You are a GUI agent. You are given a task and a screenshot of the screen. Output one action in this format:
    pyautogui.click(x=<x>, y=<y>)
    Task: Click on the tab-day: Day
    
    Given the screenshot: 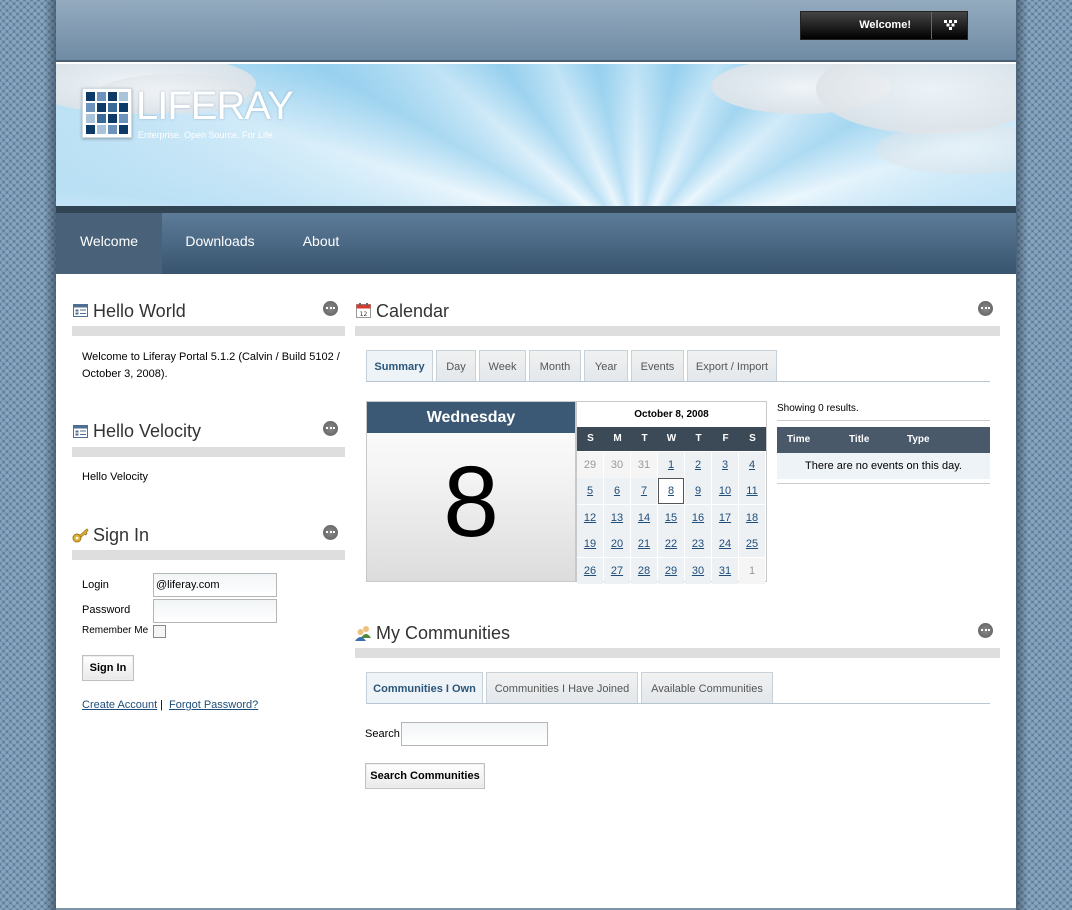 What is the action you would take?
    pyautogui.click(x=456, y=366)
    